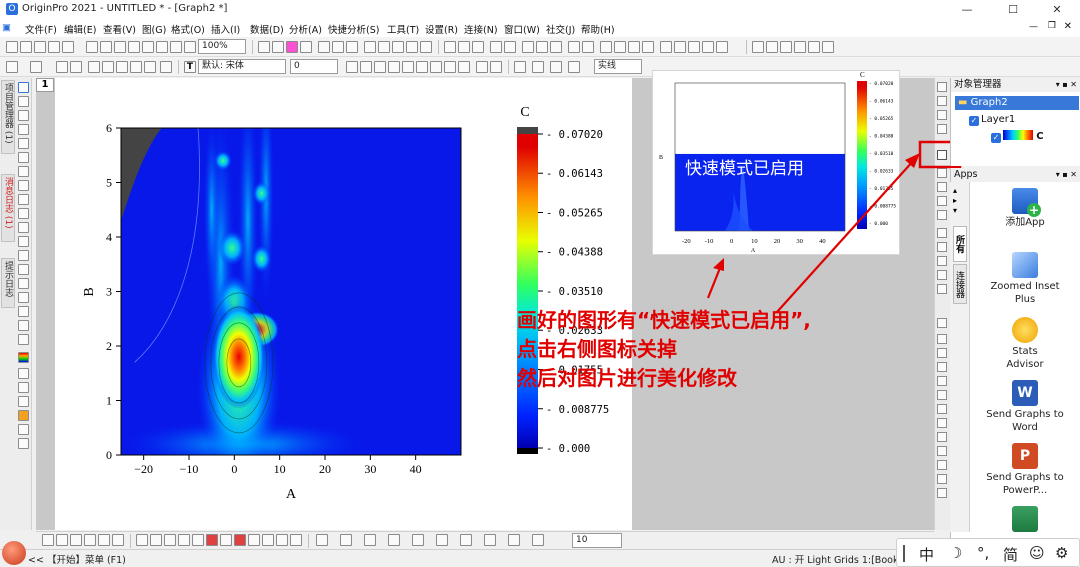 Image resolution: width=1080 pixels, height=567 pixels. What do you see at coordinates (77, 559) in the screenshot?
I see `status-start-menu: << 【开始】菜单 (F1)` at bounding box center [77, 559].